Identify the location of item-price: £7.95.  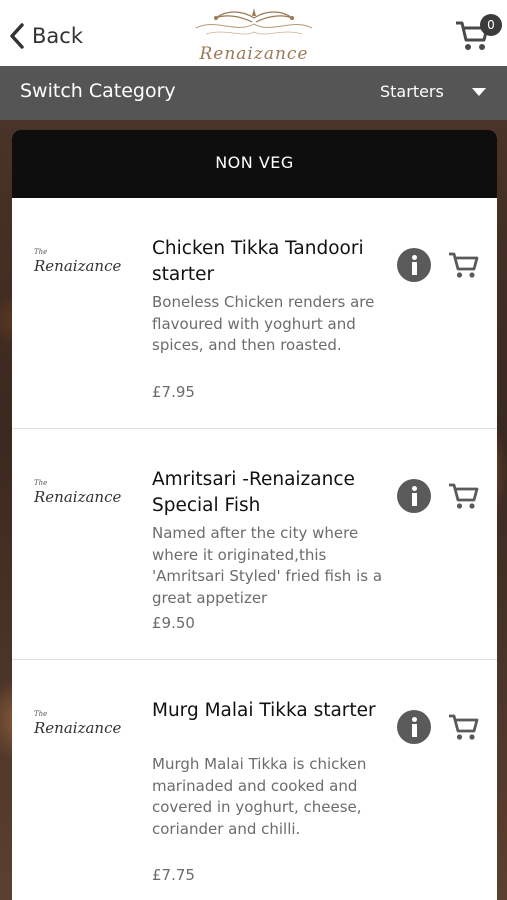
(173, 392).